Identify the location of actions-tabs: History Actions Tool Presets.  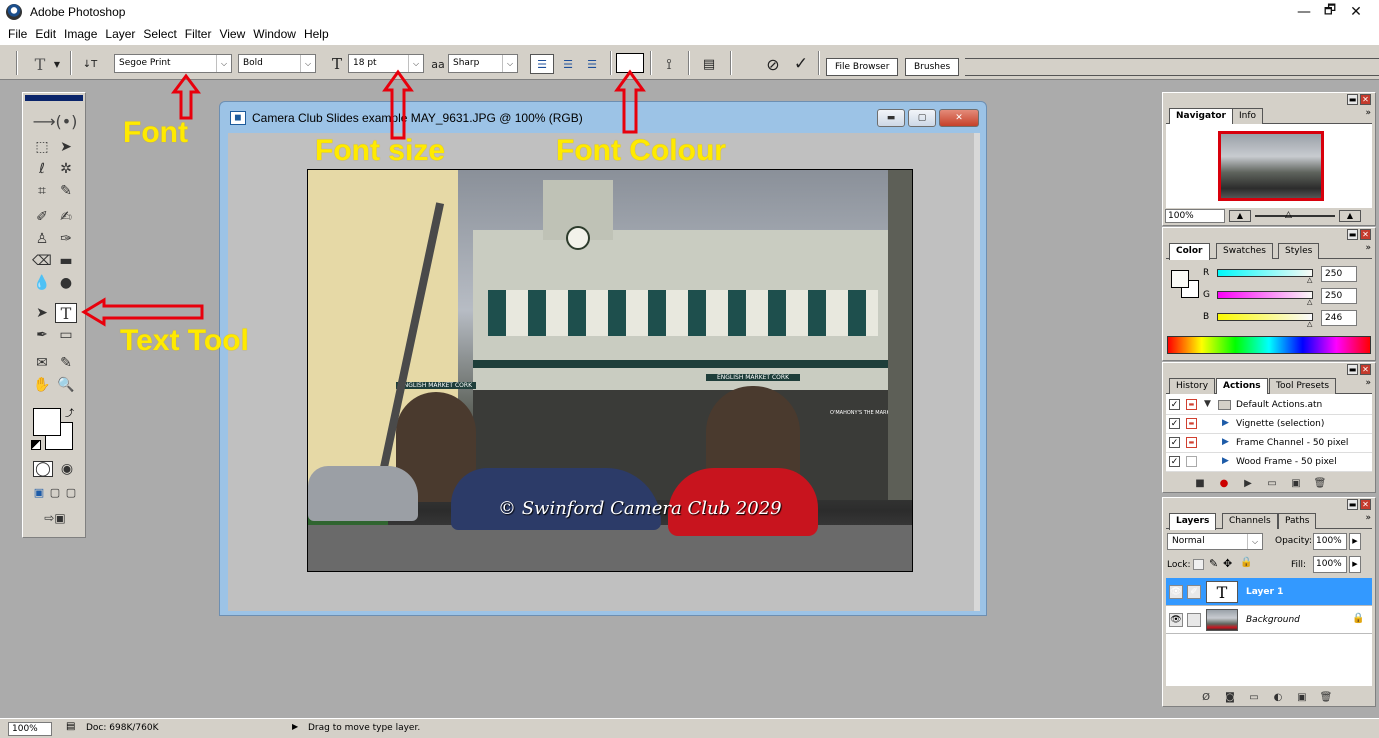
(1269, 386).